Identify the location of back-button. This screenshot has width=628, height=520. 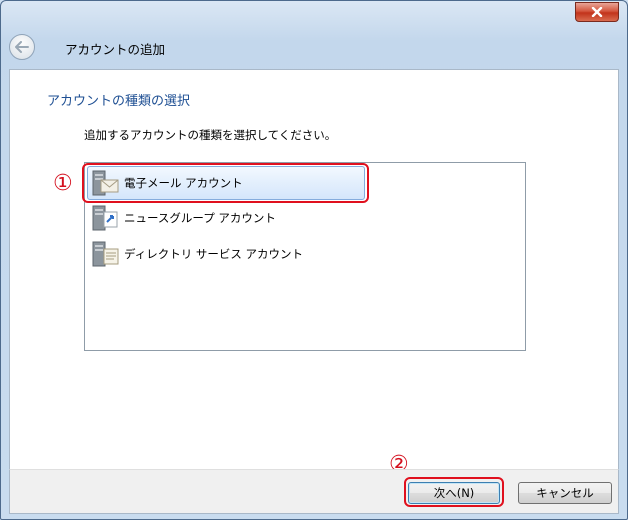
(22, 47).